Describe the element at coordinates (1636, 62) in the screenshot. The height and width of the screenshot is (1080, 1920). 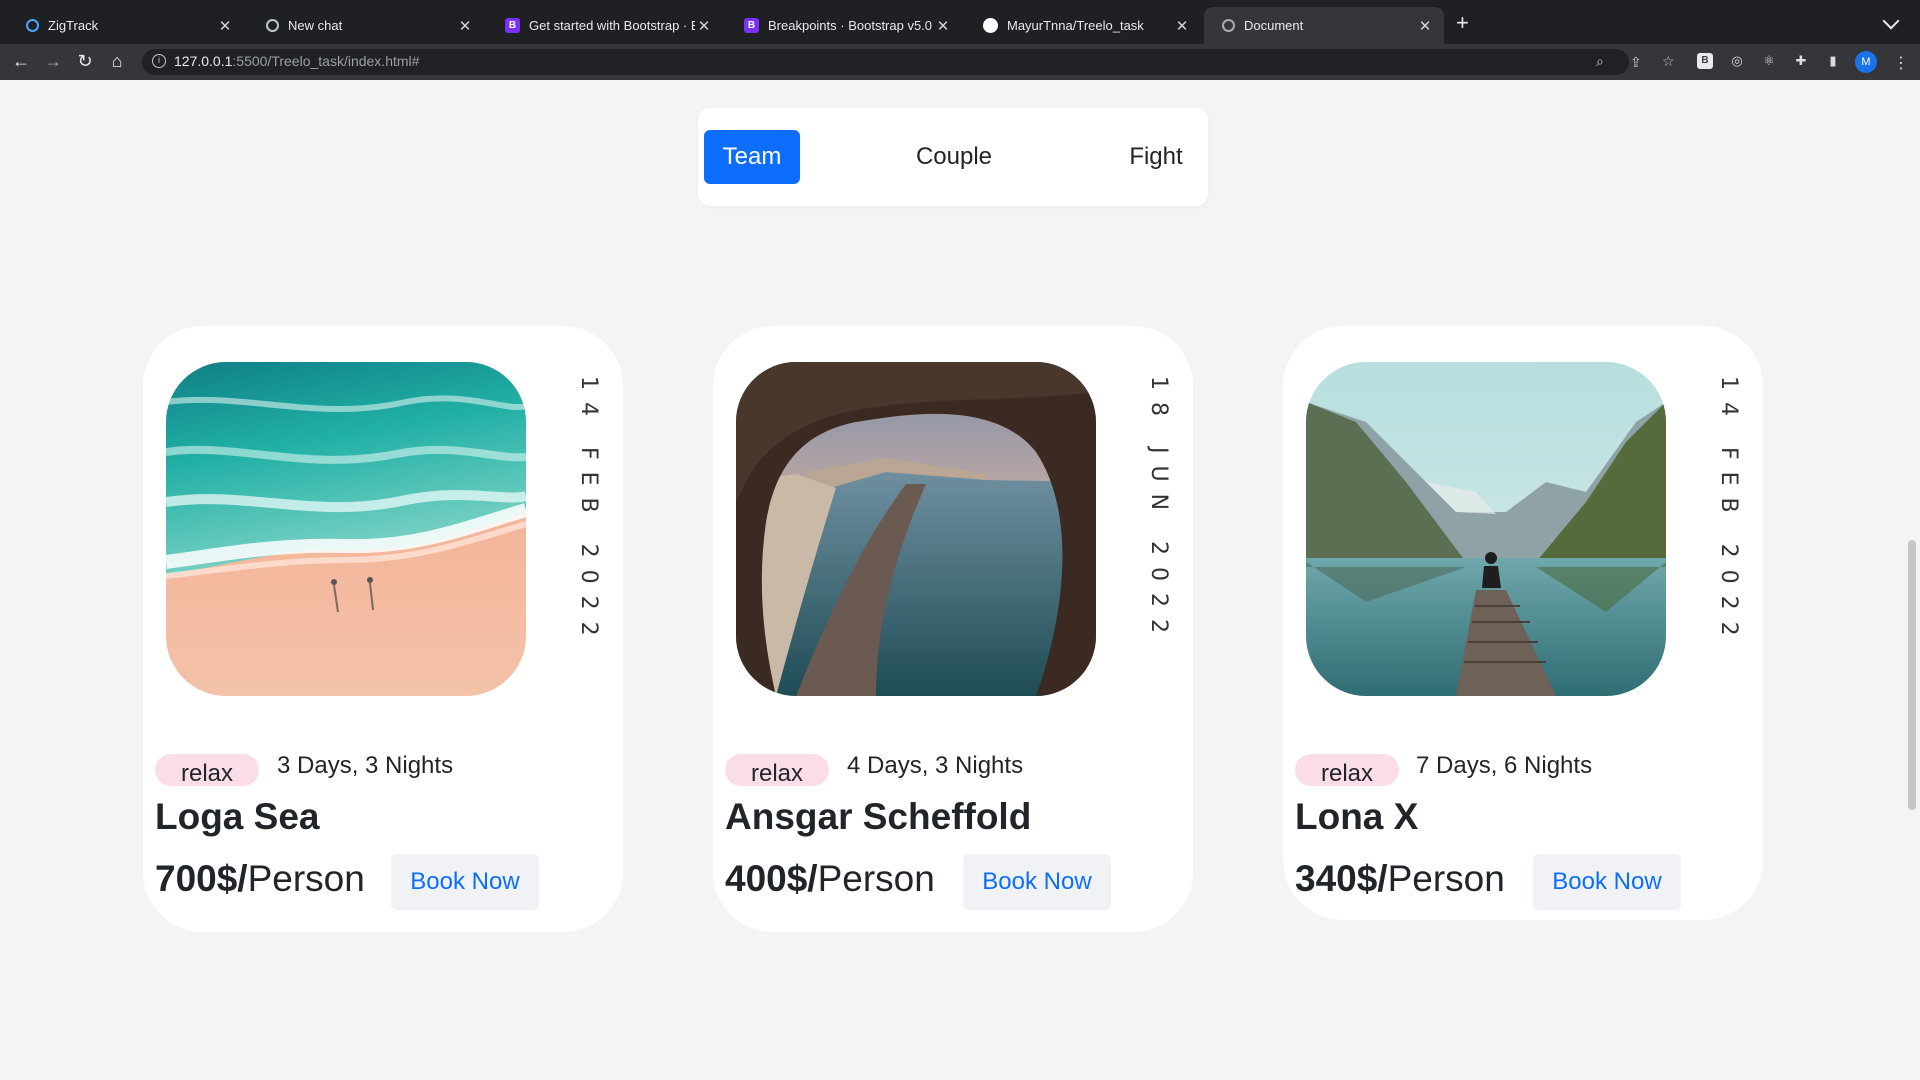
I see `share-icon: ⇪` at that location.